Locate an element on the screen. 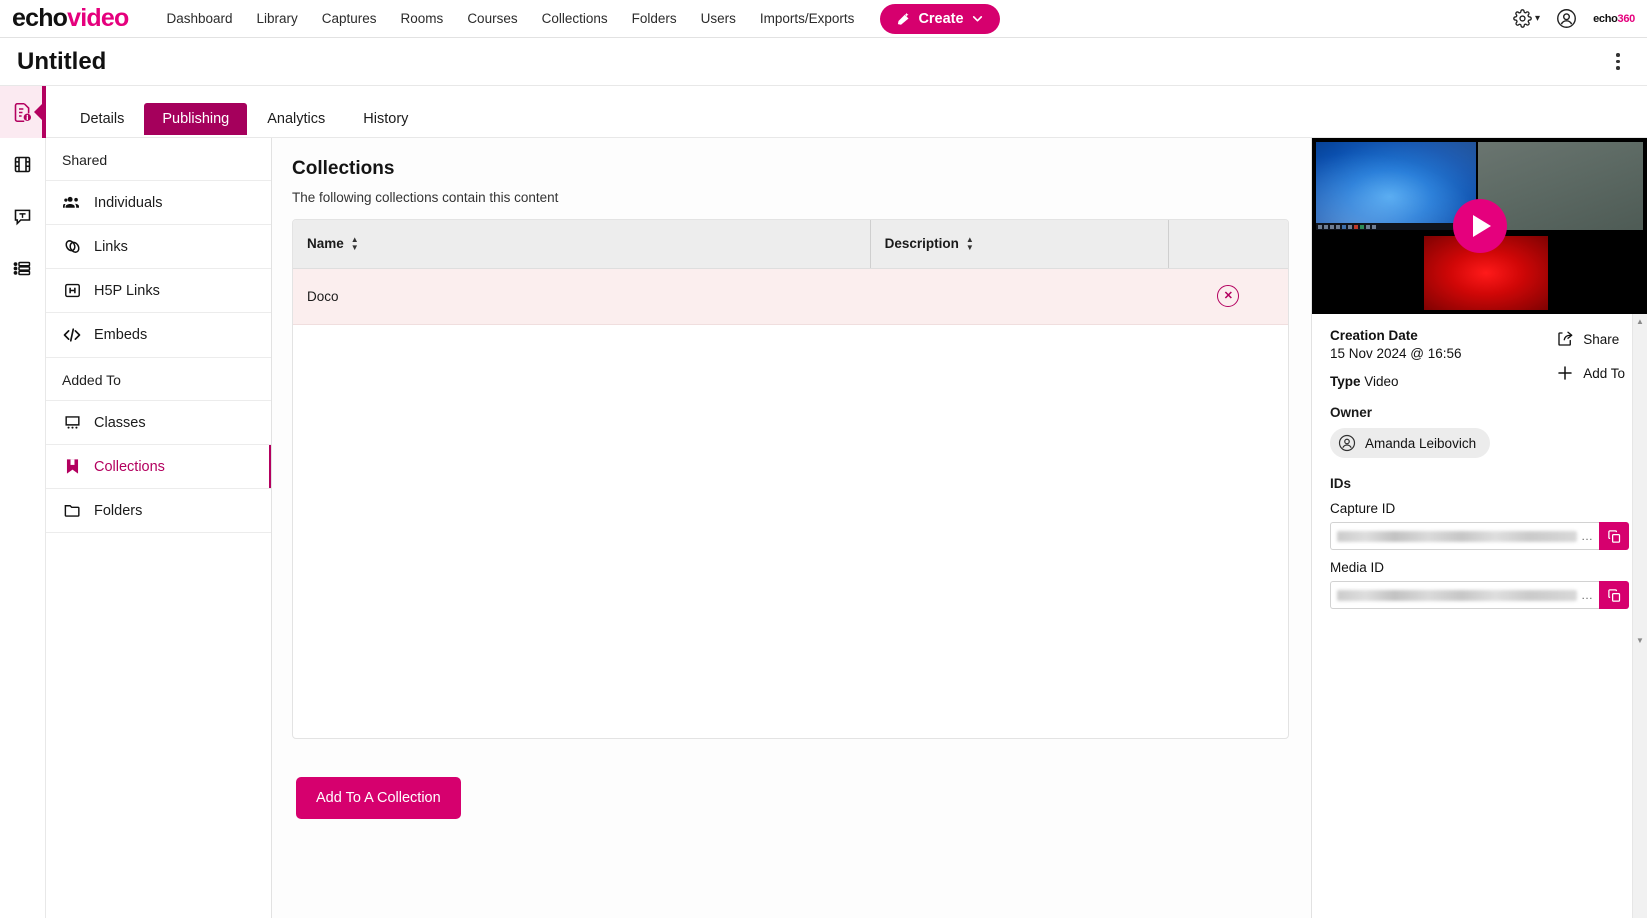 This screenshot has width=1647, height=918. panel-actions: Share Add To is located at coordinates (1592, 358).